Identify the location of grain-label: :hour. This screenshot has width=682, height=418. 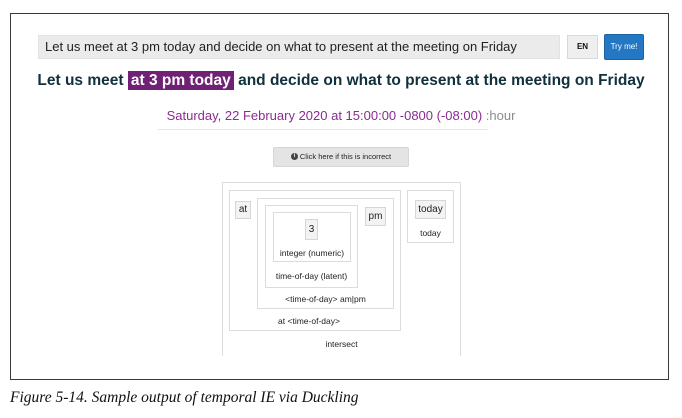
(500, 115).